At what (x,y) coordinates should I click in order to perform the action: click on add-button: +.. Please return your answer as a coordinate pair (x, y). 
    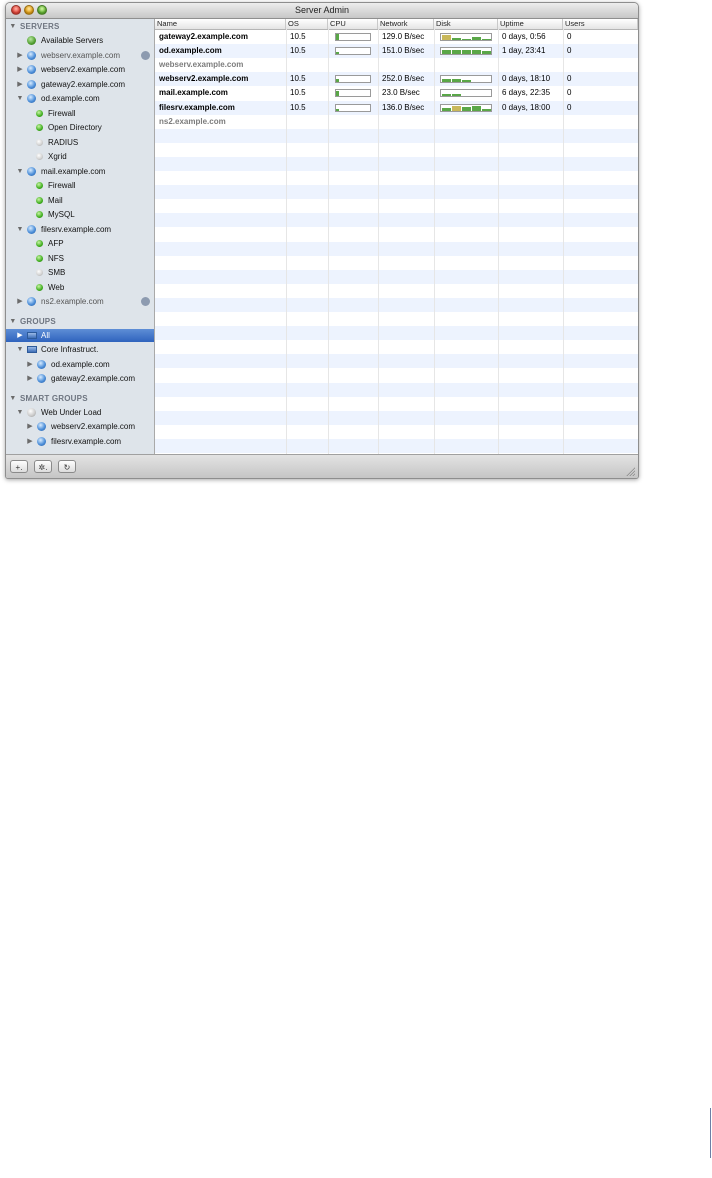
    Looking at the image, I should click on (19, 466).